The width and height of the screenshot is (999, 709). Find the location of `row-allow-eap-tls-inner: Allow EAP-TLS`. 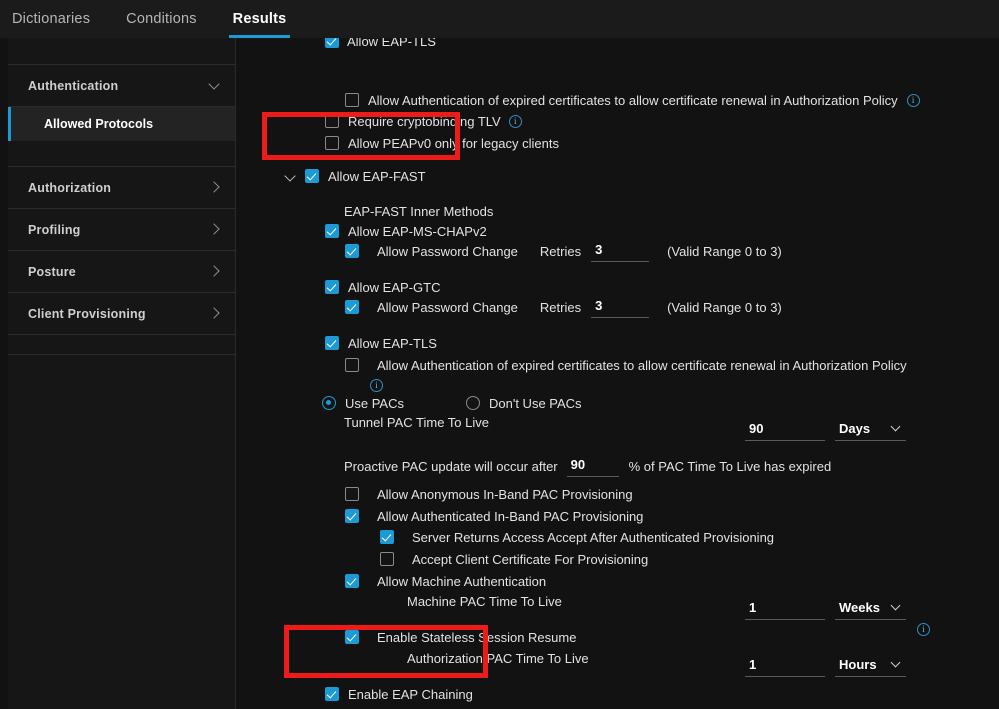

row-allow-eap-tls-inner: Allow EAP-TLS is located at coordinates (381, 343).